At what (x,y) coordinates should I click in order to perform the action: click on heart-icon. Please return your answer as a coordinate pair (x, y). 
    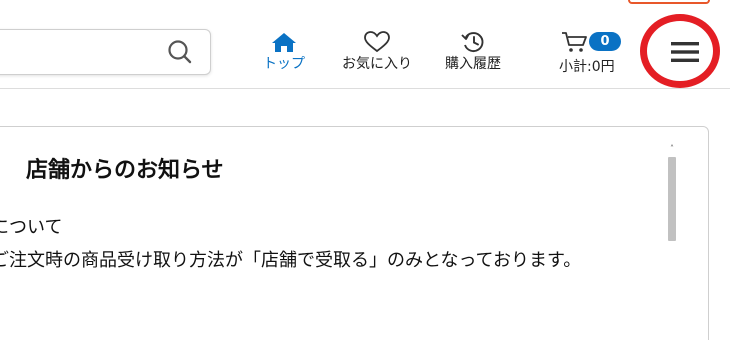
    Looking at the image, I should click on (377, 42).